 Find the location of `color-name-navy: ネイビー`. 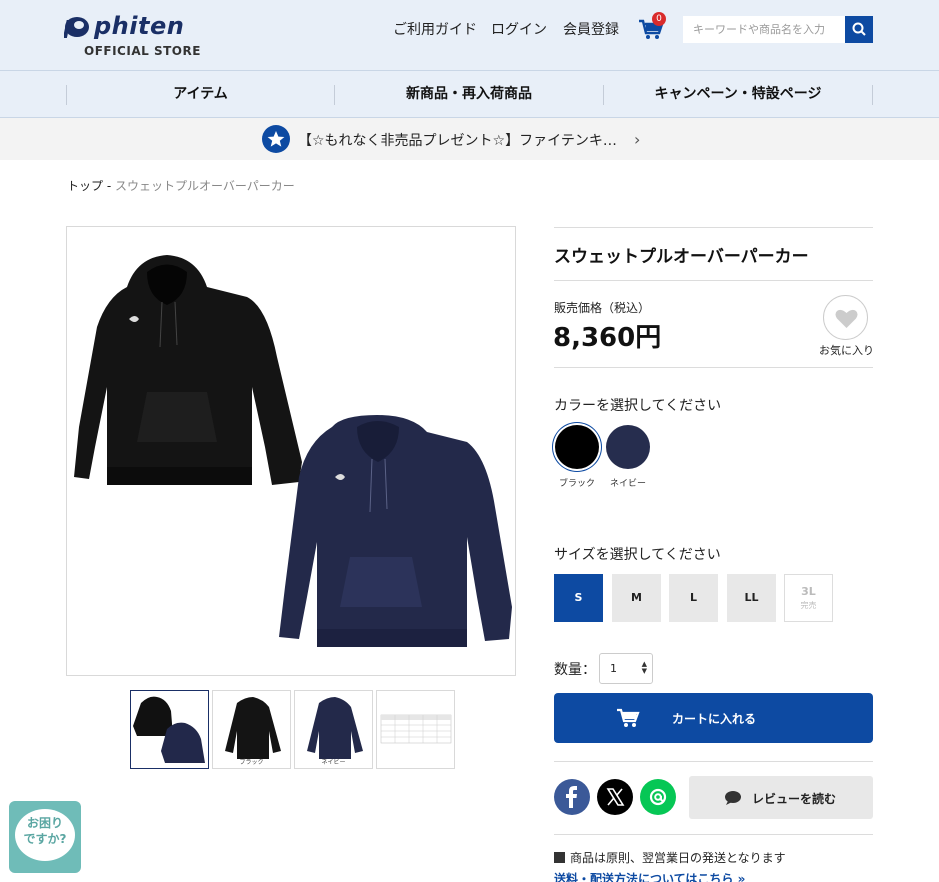

color-name-navy: ネイビー is located at coordinates (627, 484).